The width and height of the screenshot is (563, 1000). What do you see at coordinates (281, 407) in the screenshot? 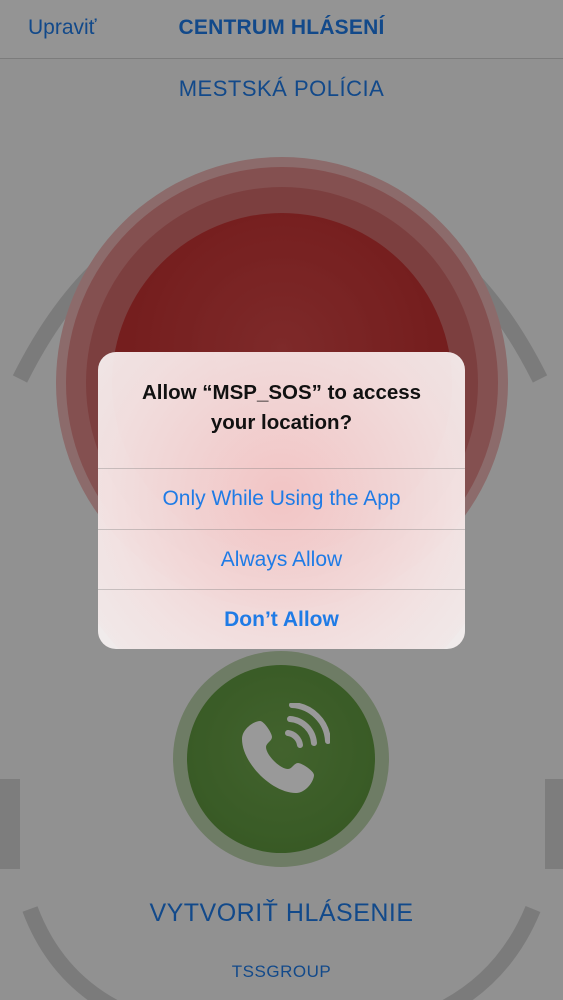
I see `alert-title: Allow “MSP_SOS” to access your location?` at bounding box center [281, 407].